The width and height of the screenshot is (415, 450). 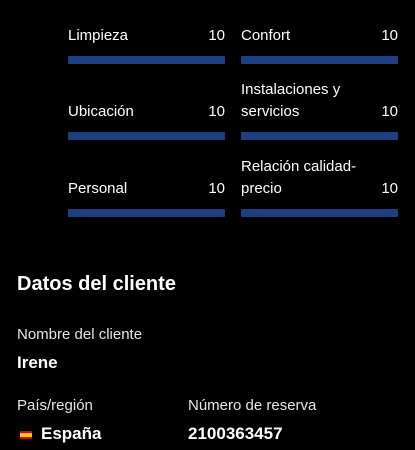 I want to click on score-personal: Personal 10, so click(x=146, y=195).